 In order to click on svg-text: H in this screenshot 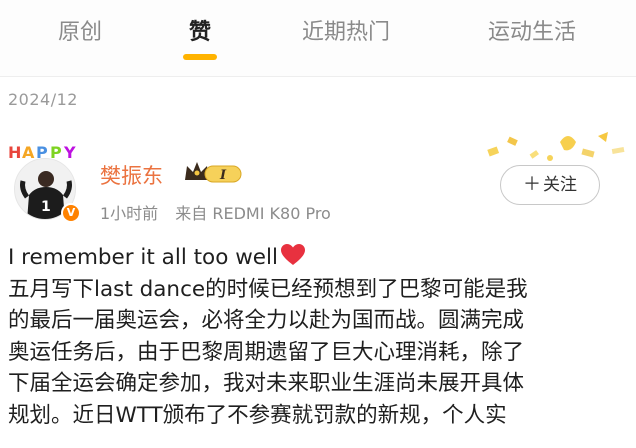, I will do `click(14, 152)`.